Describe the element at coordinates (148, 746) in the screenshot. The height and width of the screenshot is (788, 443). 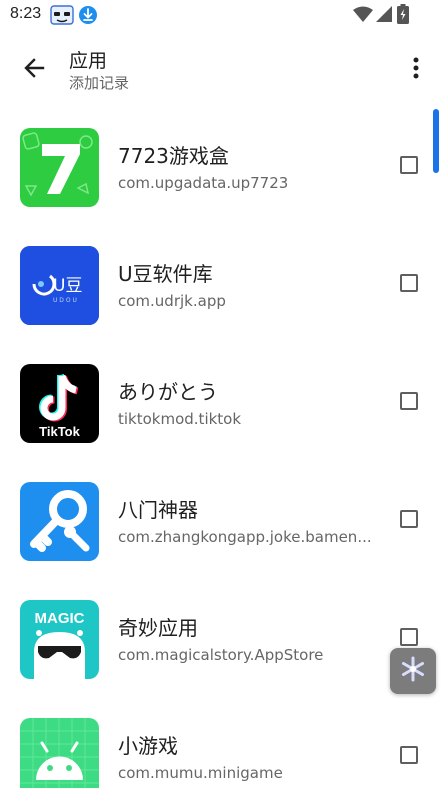
I see `app-name: 小游戏` at that location.